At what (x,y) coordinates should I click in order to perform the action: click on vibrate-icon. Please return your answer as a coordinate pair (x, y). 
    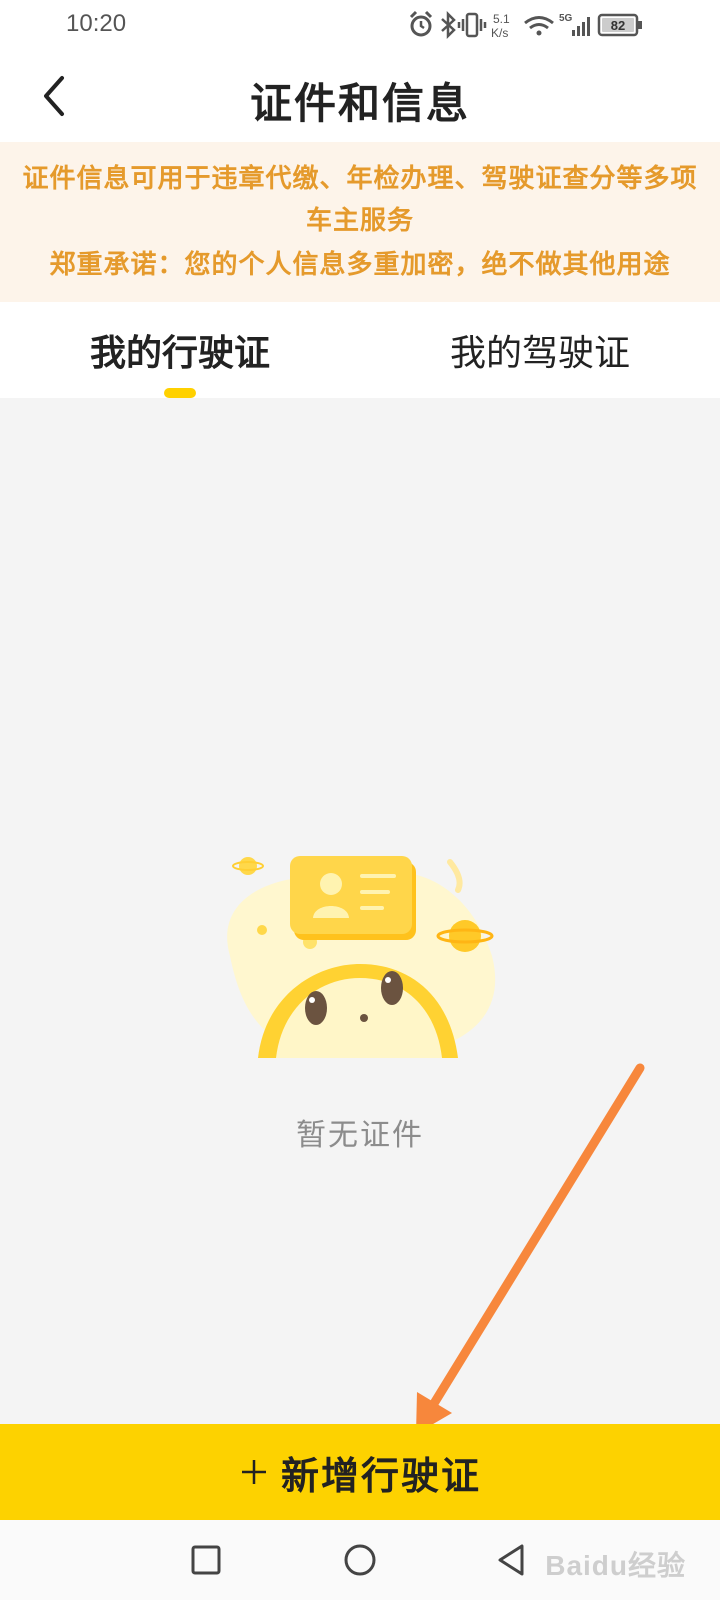
    Looking at the image, I should click on (472, 25).